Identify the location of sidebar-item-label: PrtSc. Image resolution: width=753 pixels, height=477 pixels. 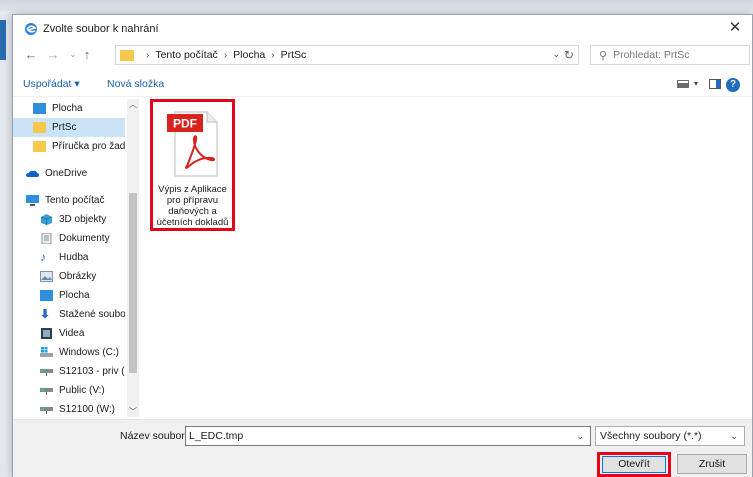
(64, 127).